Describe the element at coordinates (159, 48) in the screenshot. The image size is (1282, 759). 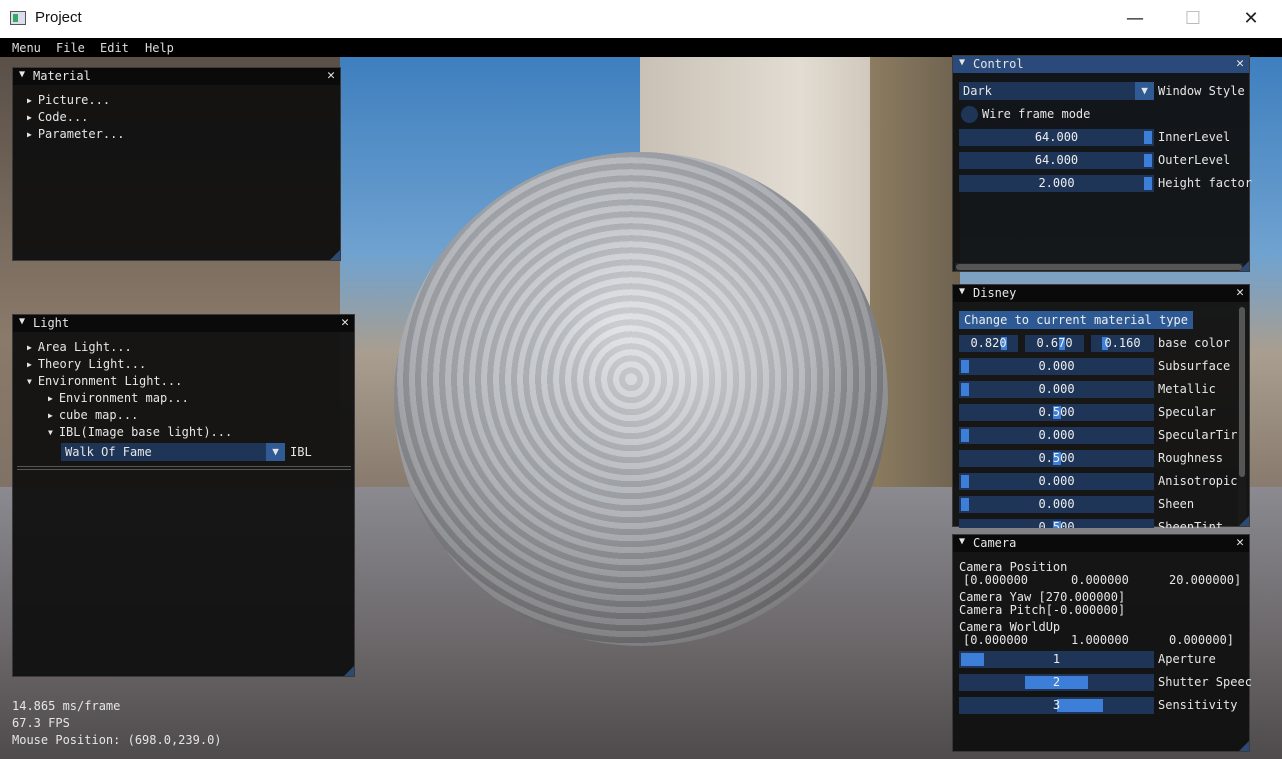
I see `menu-item-help: Help` at that location.